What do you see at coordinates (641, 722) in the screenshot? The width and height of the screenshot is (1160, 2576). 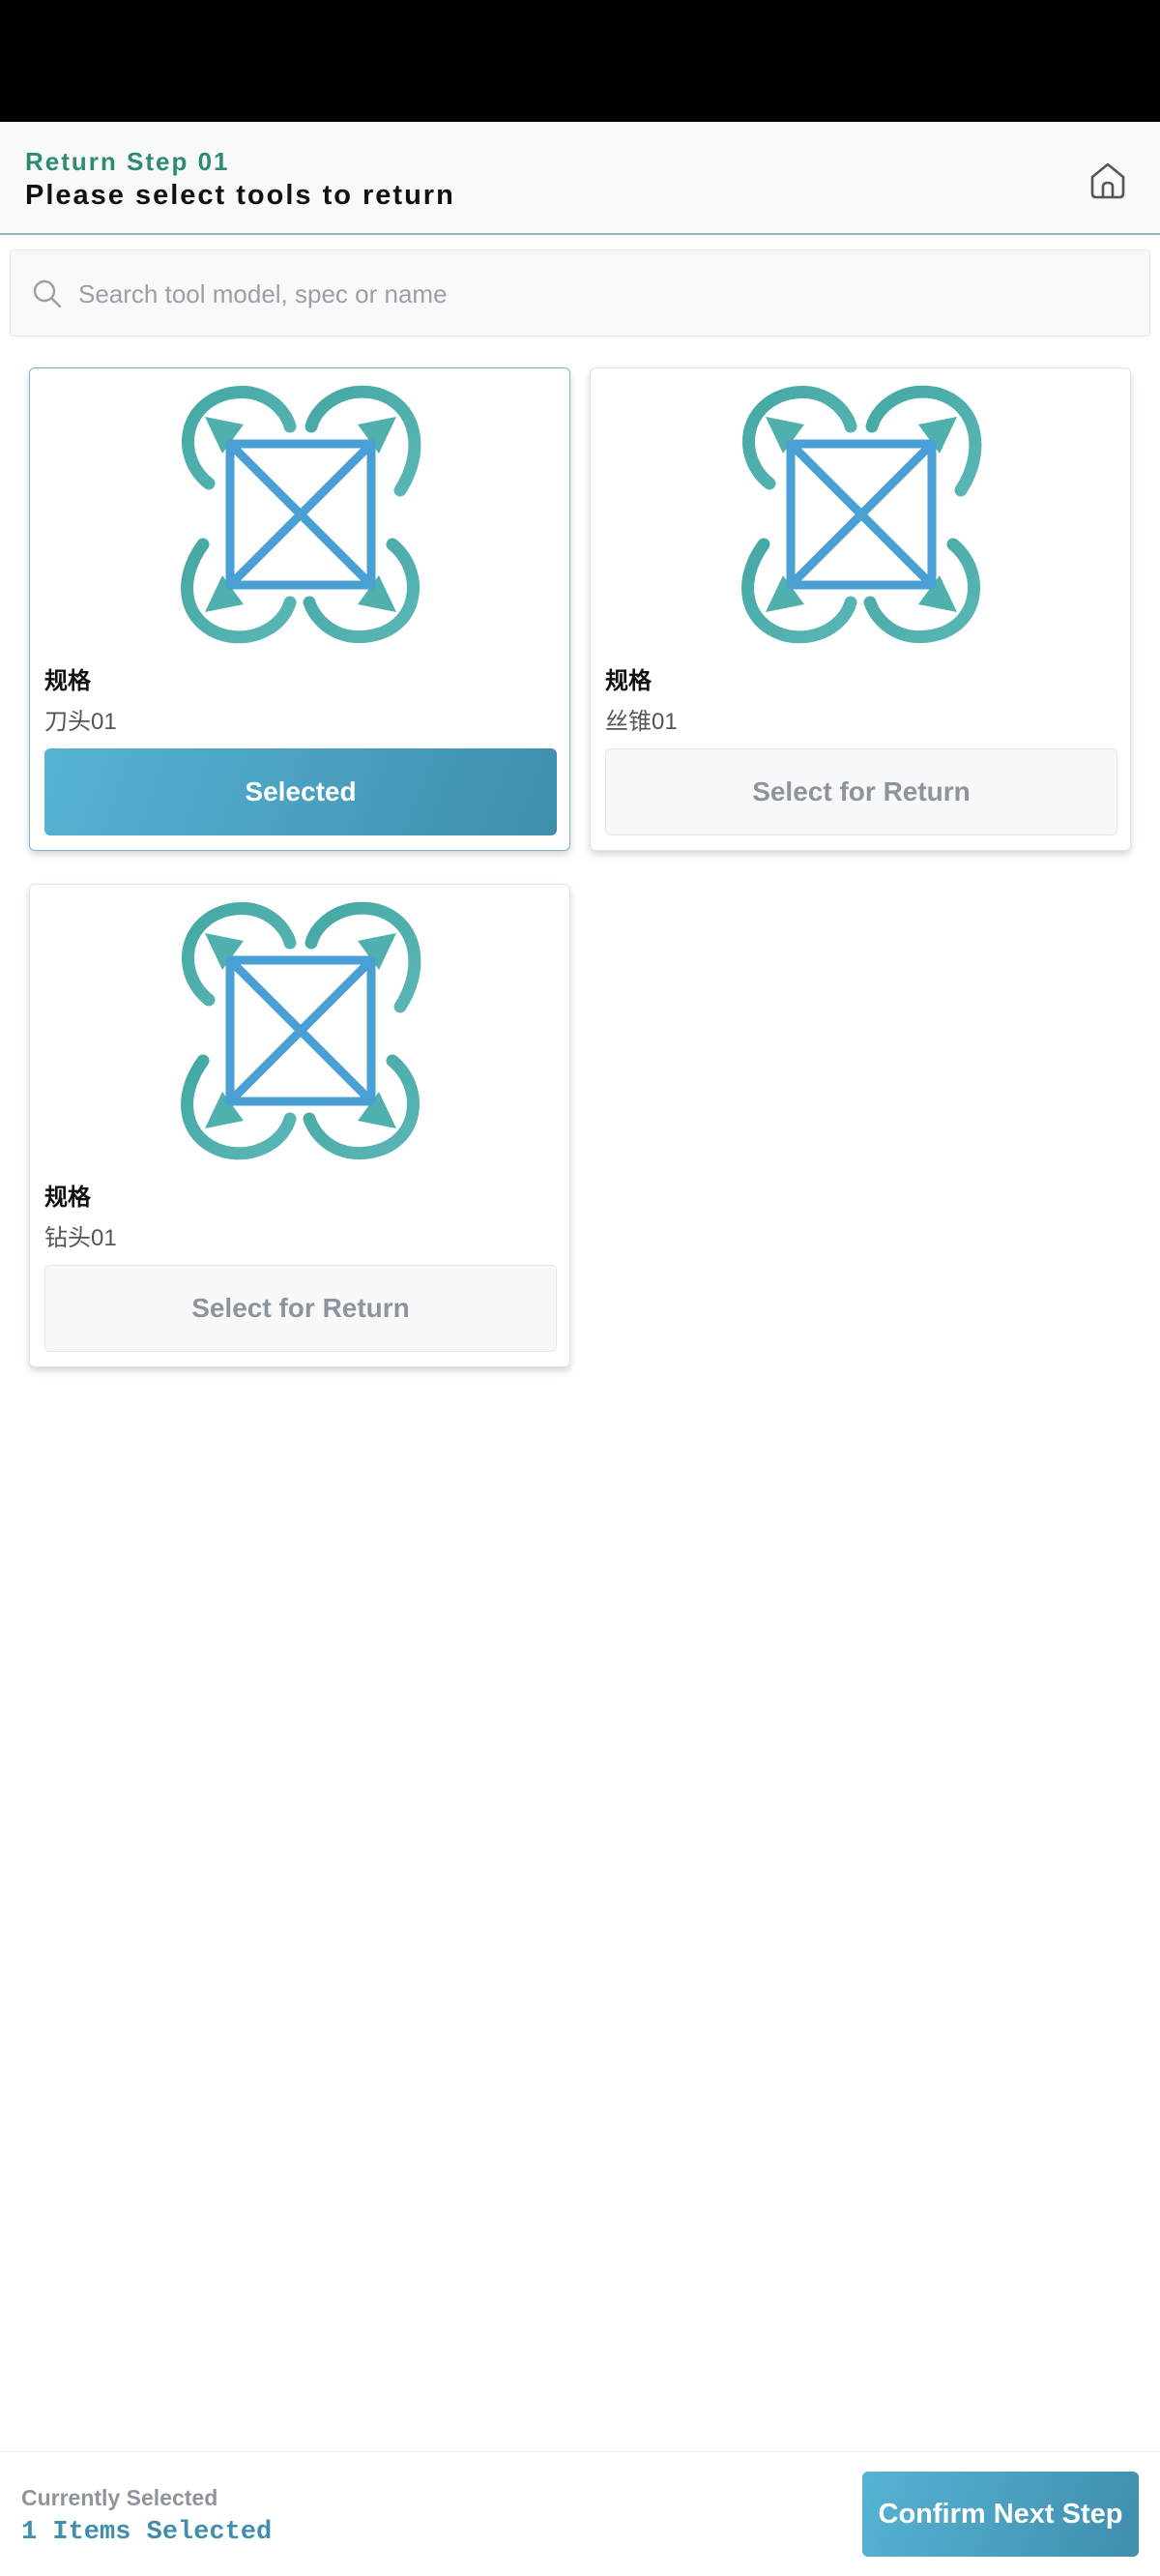 I see `spec-value: 丝锥01` at bounding box center [641, 722].